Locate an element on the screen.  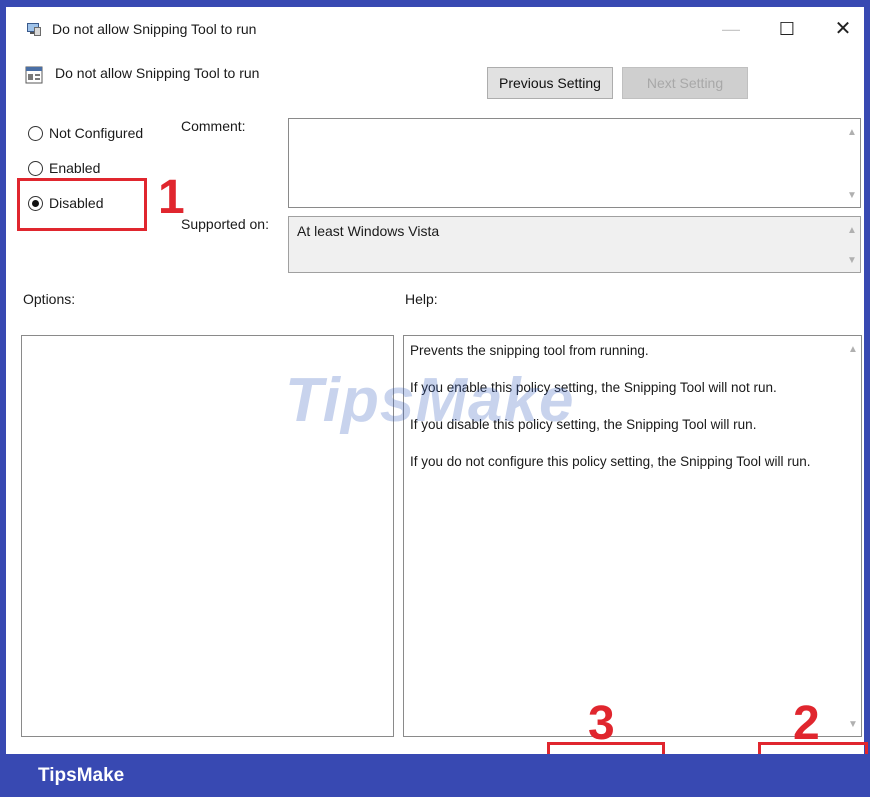
comment-scrollbar: ▲ ▼ is located at coordinates (852, 163).